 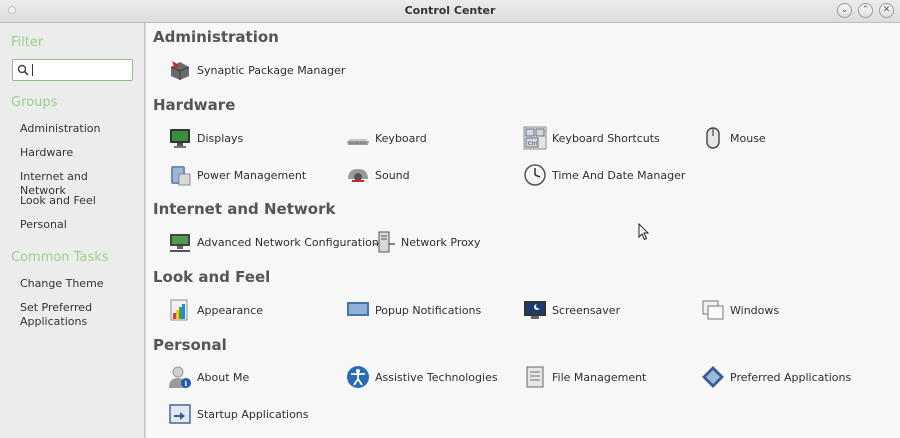 I want to click on item-label: Synaptic Package Manager, so click(x=271, y=70).